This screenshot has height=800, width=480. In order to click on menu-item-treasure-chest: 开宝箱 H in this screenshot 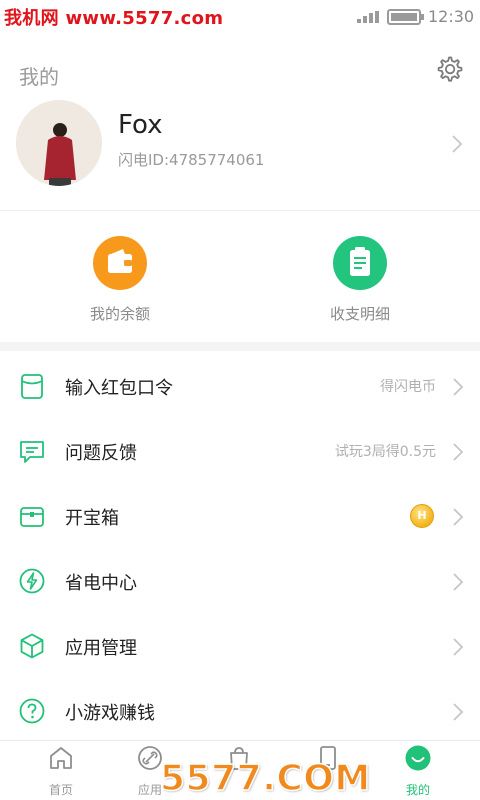, I will do `click(240, 517)`.